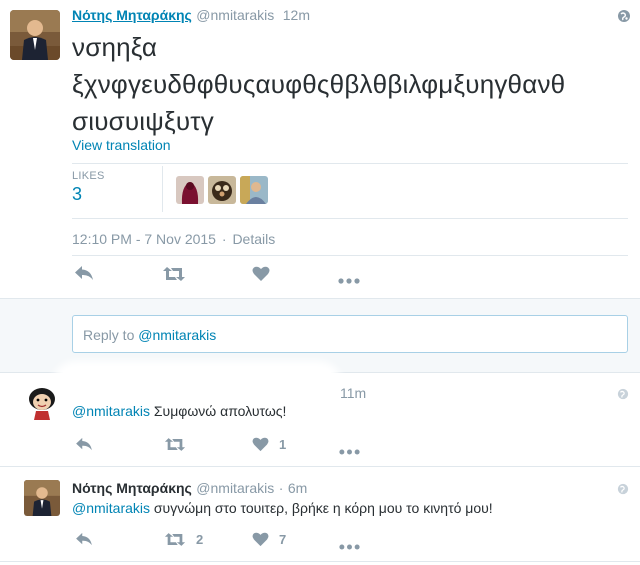 The height and width of the screenshot is (565, 640). What do you see at coordinates (197, 386) in the screenshot?
I see `redaction-blur` at bounding box center [197, 386].